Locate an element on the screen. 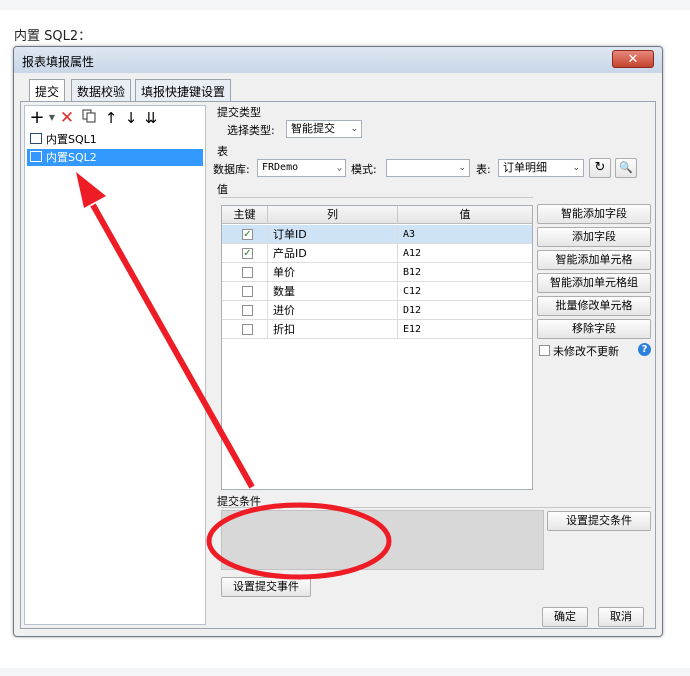 The height and width of the screenshot is (676, 690). table-row: ✓ 订单ID A3 is located at coordinates (377, 234).